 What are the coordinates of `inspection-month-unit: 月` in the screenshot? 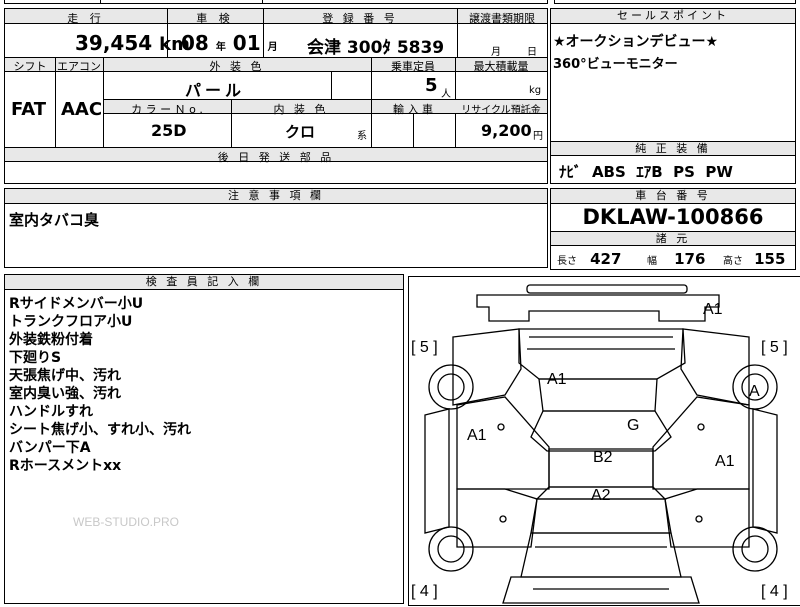 It's located at (272, 47).